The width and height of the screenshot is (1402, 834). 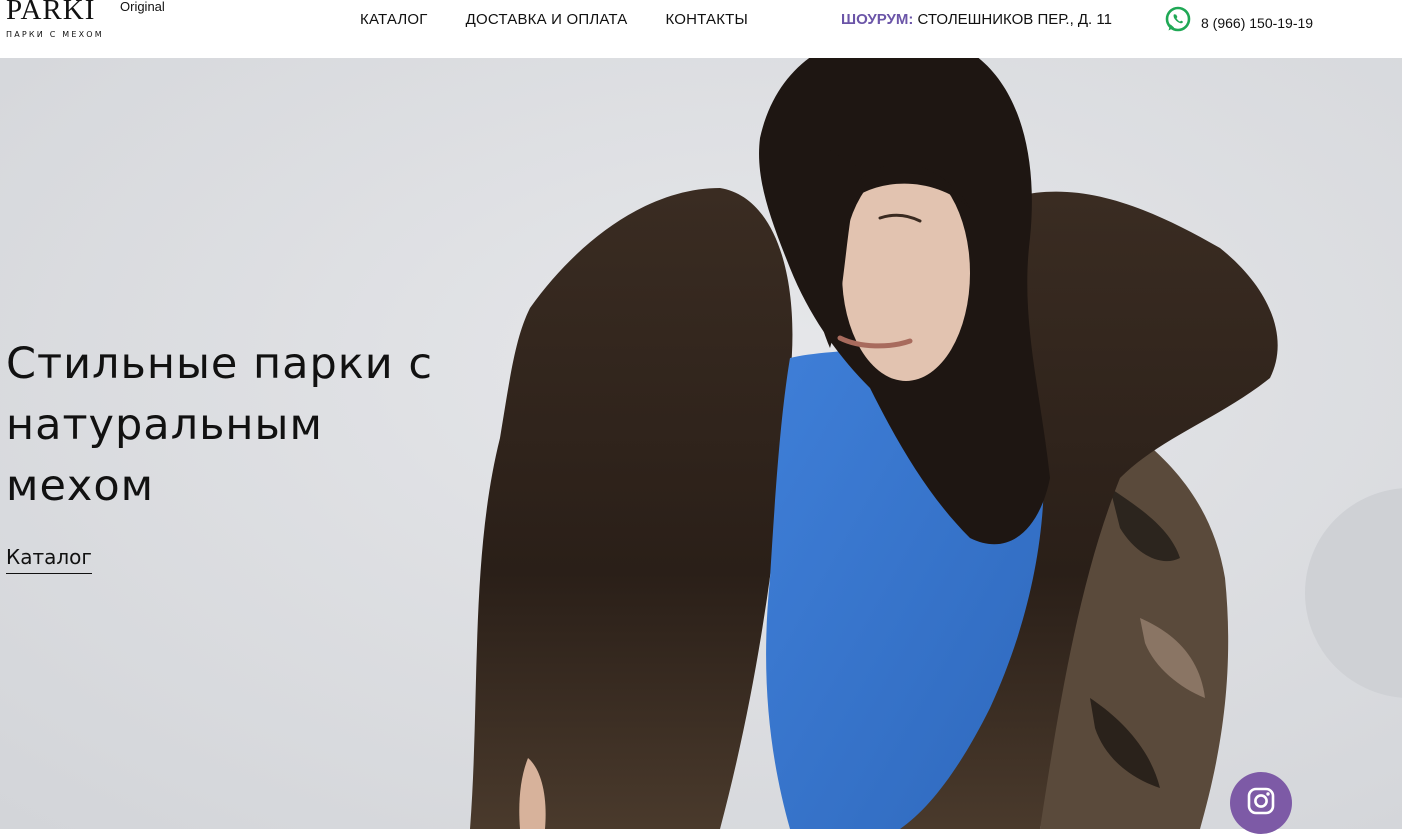 What do you see at coordinates (220, 425) in the screenshot?
I see `hero-title: Стильные парки с натуральным мехом` at bounding box center [220, 425].